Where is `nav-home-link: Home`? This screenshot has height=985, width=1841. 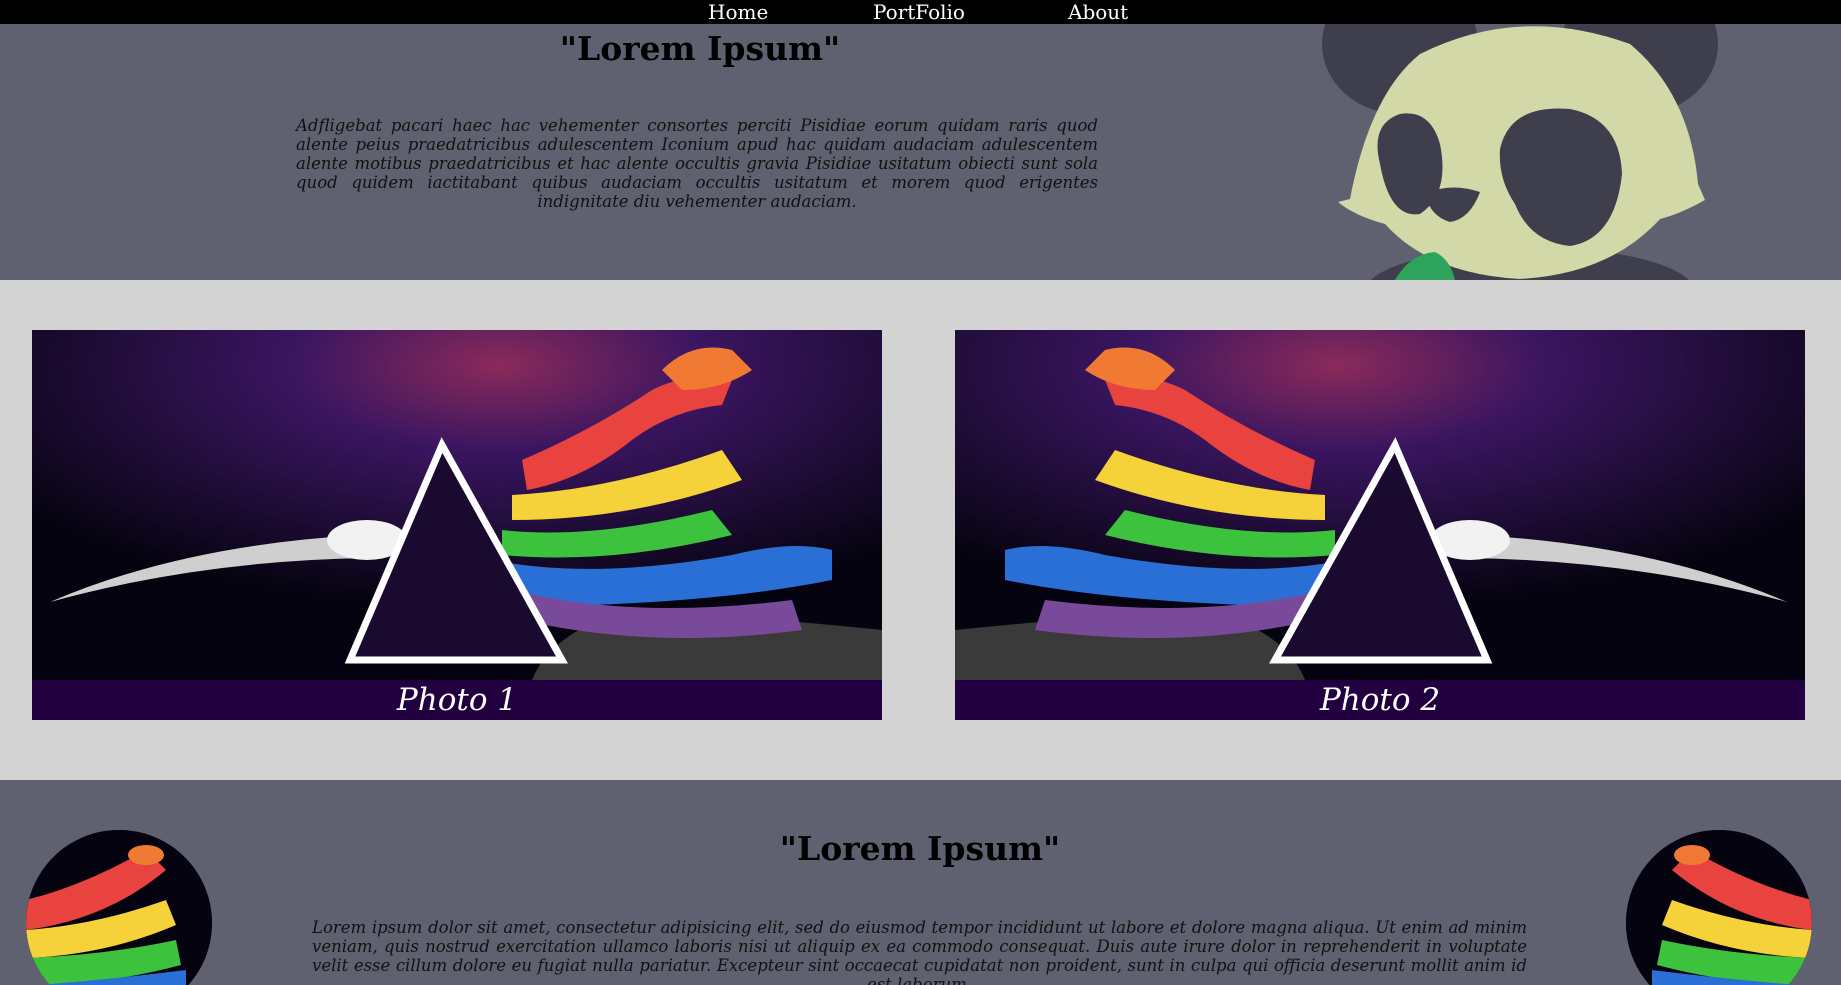 nav-home-link: Home is located at coordinates (738, 12).